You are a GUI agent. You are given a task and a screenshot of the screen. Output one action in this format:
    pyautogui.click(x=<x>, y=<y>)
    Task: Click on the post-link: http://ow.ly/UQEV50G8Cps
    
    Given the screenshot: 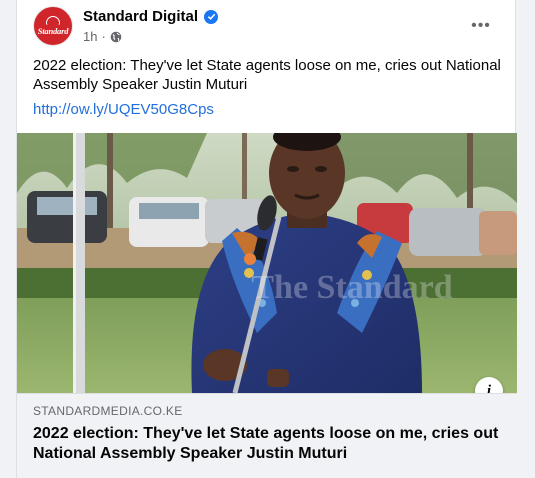 What is the action you would take?
    pyautogui.click(x=123, y=109)
    